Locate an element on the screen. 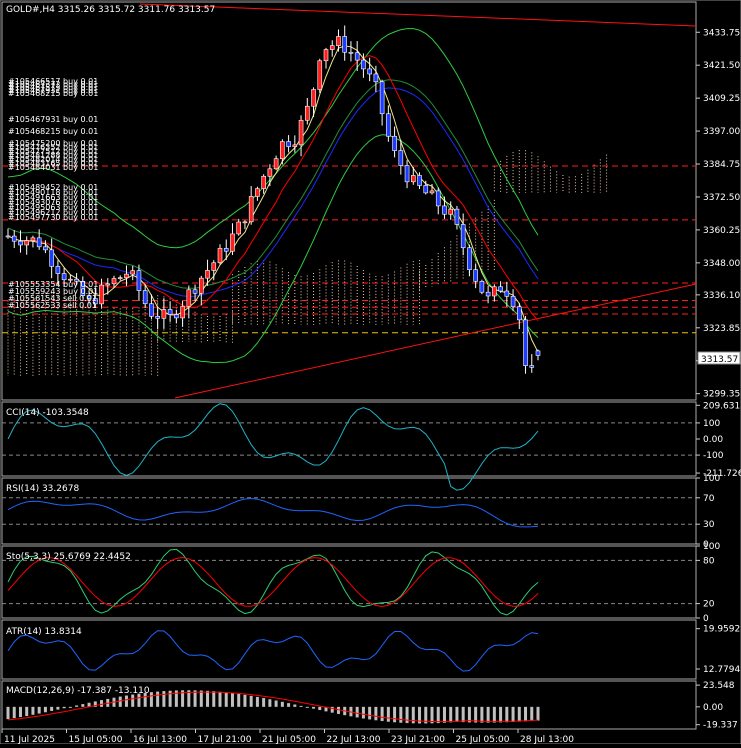  order-label: #105562533 sell 0.01 is located at coordinates (52, 305).